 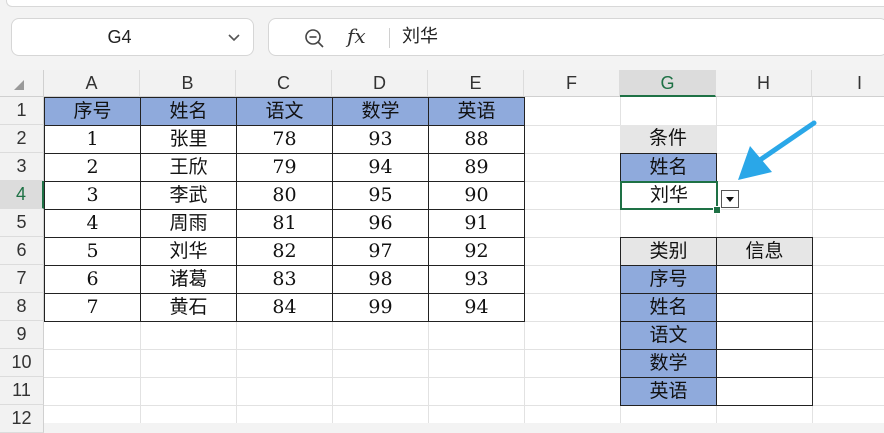 I want to click on row-header-11: 11, so click(x=22, y=391).